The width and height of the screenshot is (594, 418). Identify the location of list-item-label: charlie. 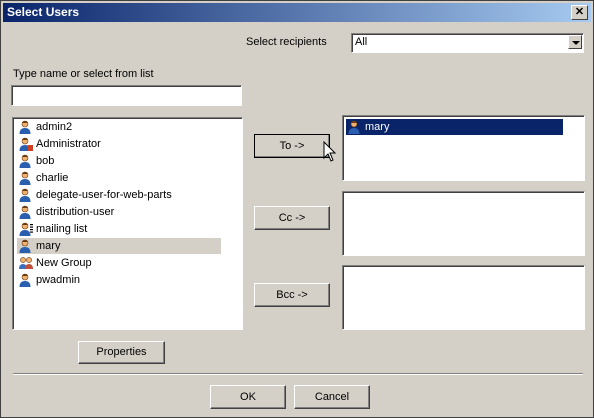
(52, 178).